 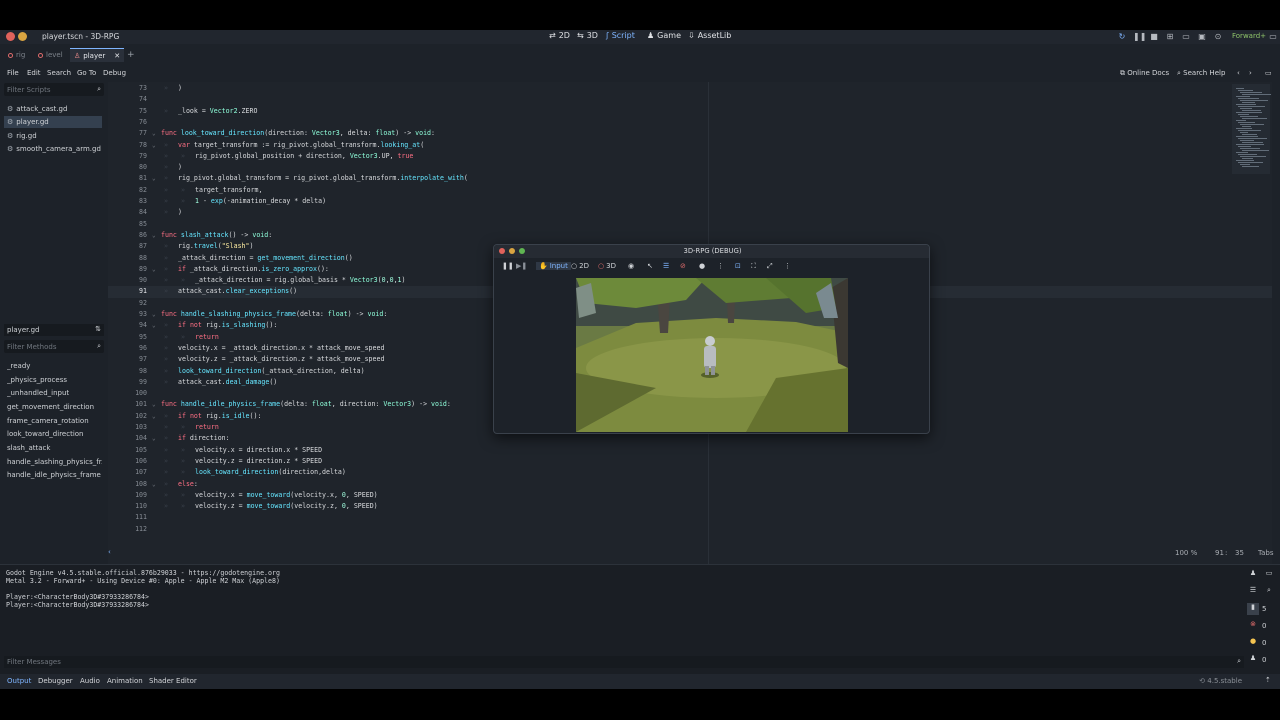 What do you see at coordinates (1253, 609) in the screenshot?
I see `messages-toggle-icon: ▮` at bounding box center [1253, 609].